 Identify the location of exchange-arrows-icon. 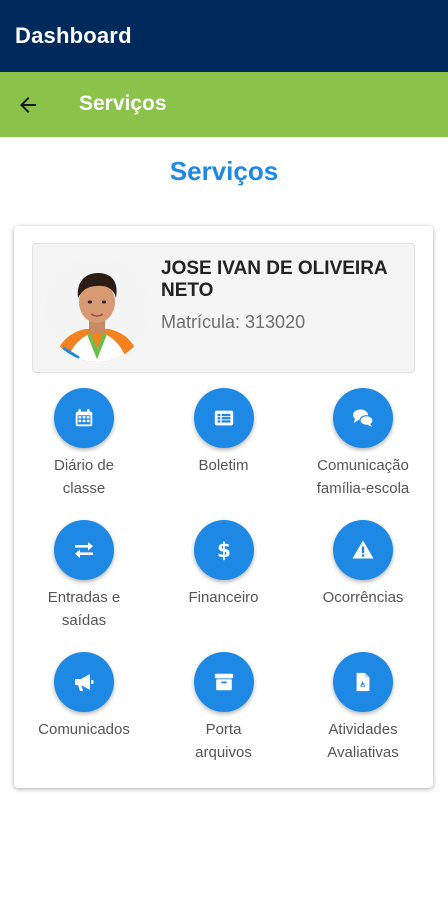
(84, 550).